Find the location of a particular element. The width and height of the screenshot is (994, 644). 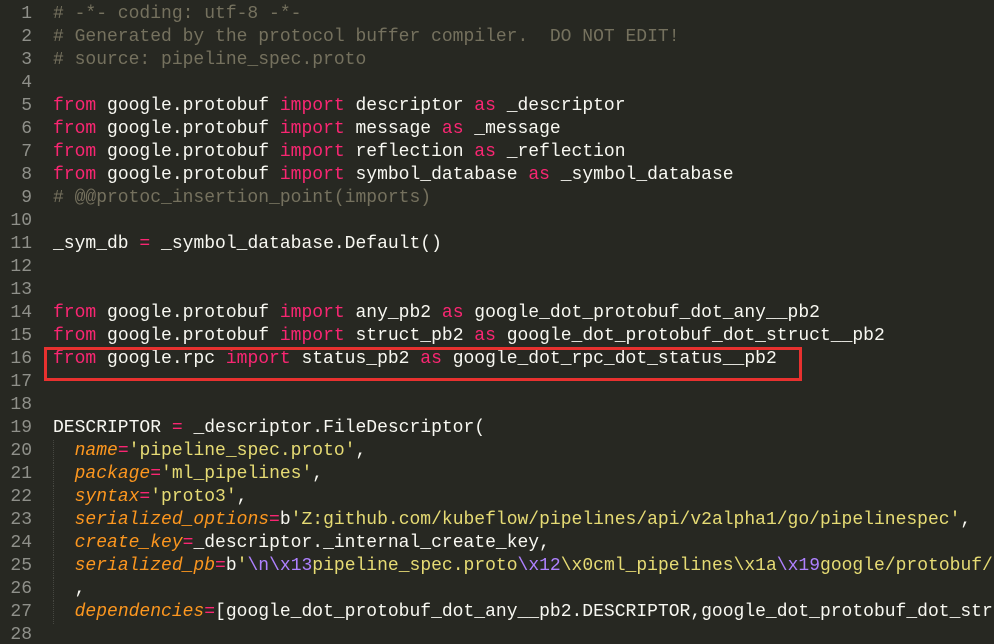

line-number: 2 is located at coordinates (26, 37).